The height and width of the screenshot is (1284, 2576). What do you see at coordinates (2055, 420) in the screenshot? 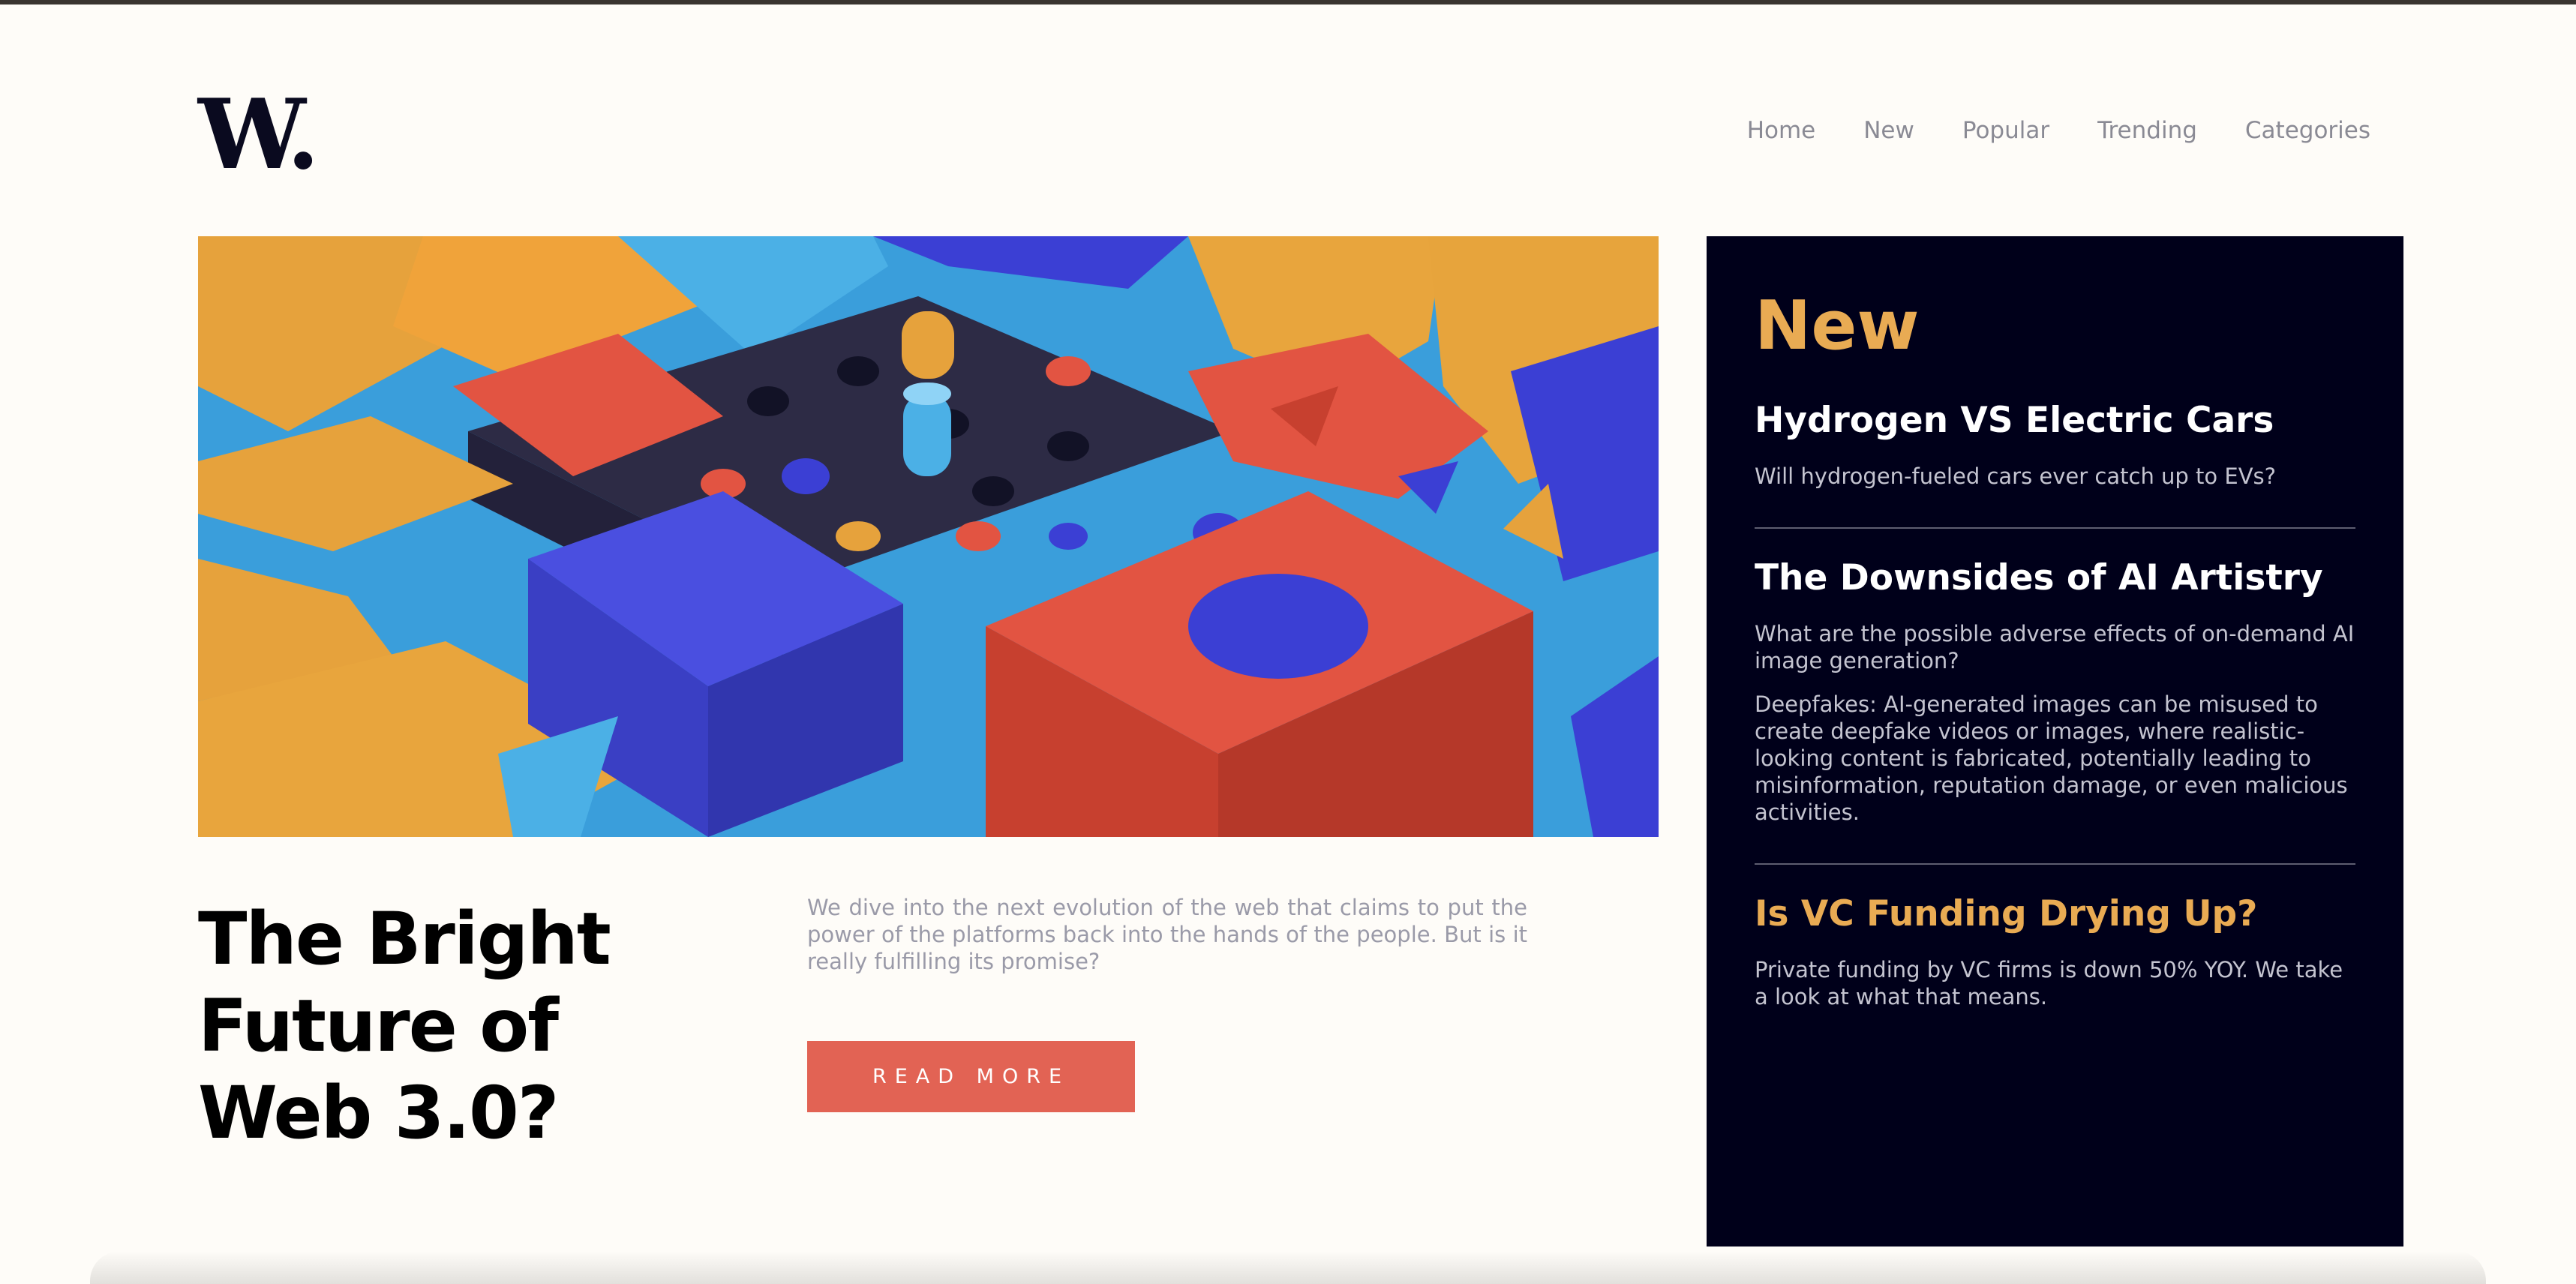
I see `news-item-title: Hydrogen VS Electric Cars` at bounding box center [2055, 420].